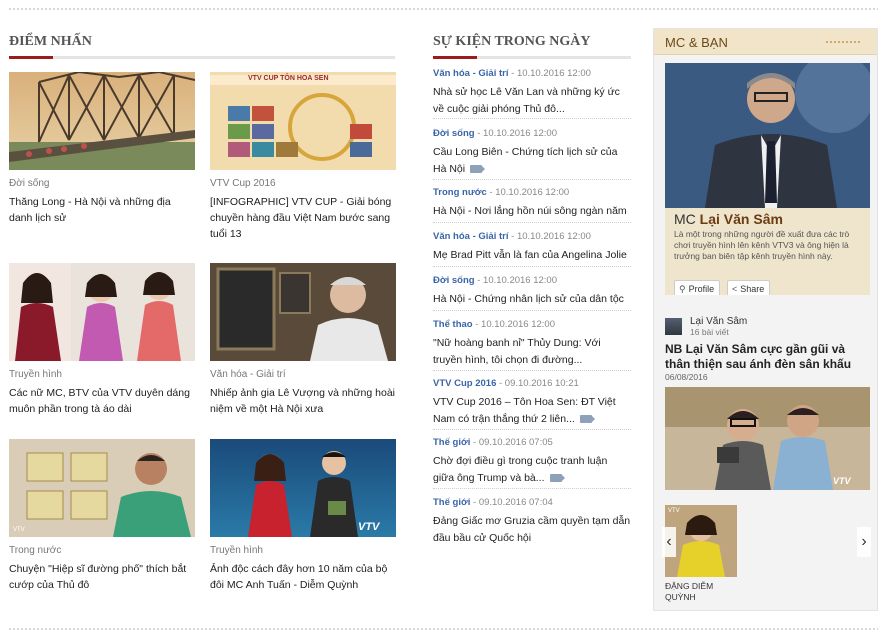 The height and width of the screenshot is (637, 886). I want to click on event-time: - 09.10.2016 07:04, so click(511, 502).